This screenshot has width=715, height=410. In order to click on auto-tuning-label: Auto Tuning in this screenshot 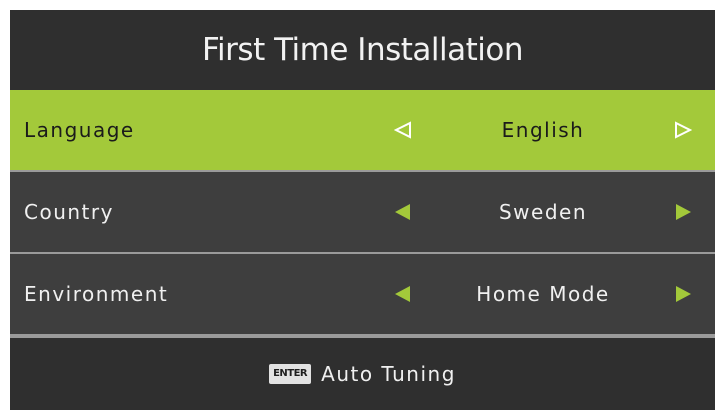, I will do `click(388, 374)`.